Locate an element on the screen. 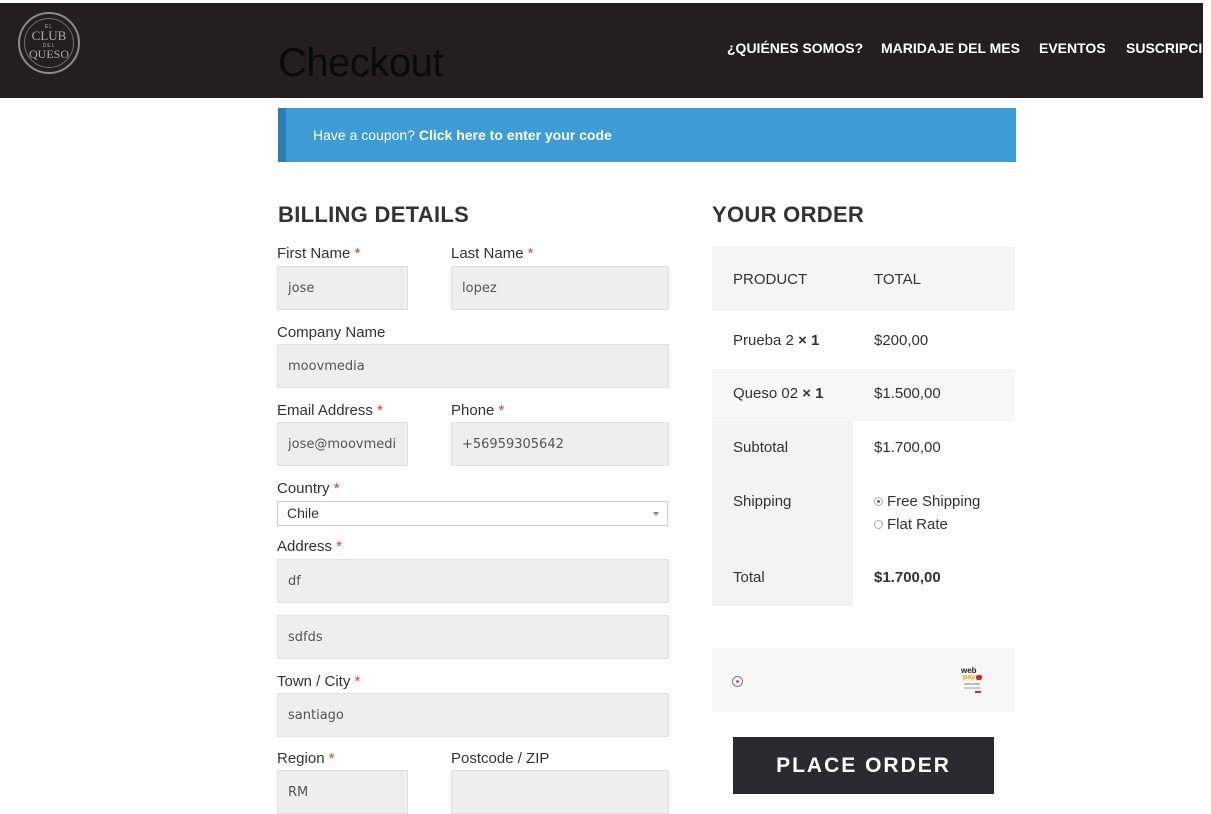 The height and width of the screenshot is (814, 1211). phone-label: Phone * is located at coordinates (477, 410).